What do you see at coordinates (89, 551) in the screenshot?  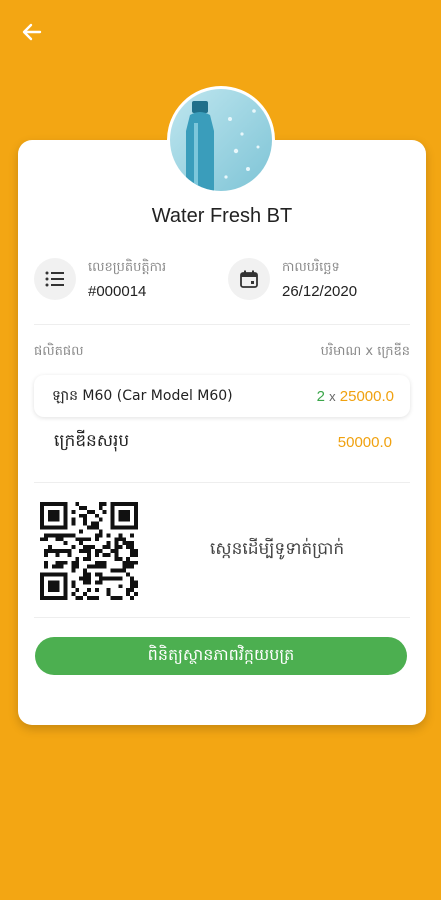 I see `payment-qr-code` at bounding box center [89, 551].